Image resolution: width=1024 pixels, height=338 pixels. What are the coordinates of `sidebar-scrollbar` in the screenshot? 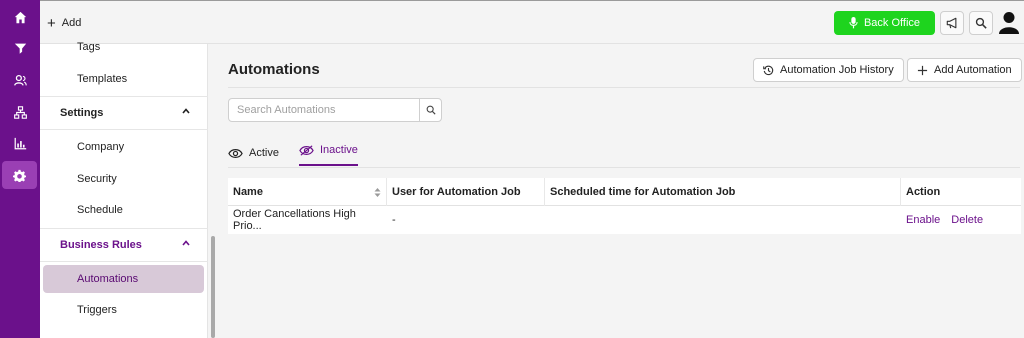 It's located at (213, 287).